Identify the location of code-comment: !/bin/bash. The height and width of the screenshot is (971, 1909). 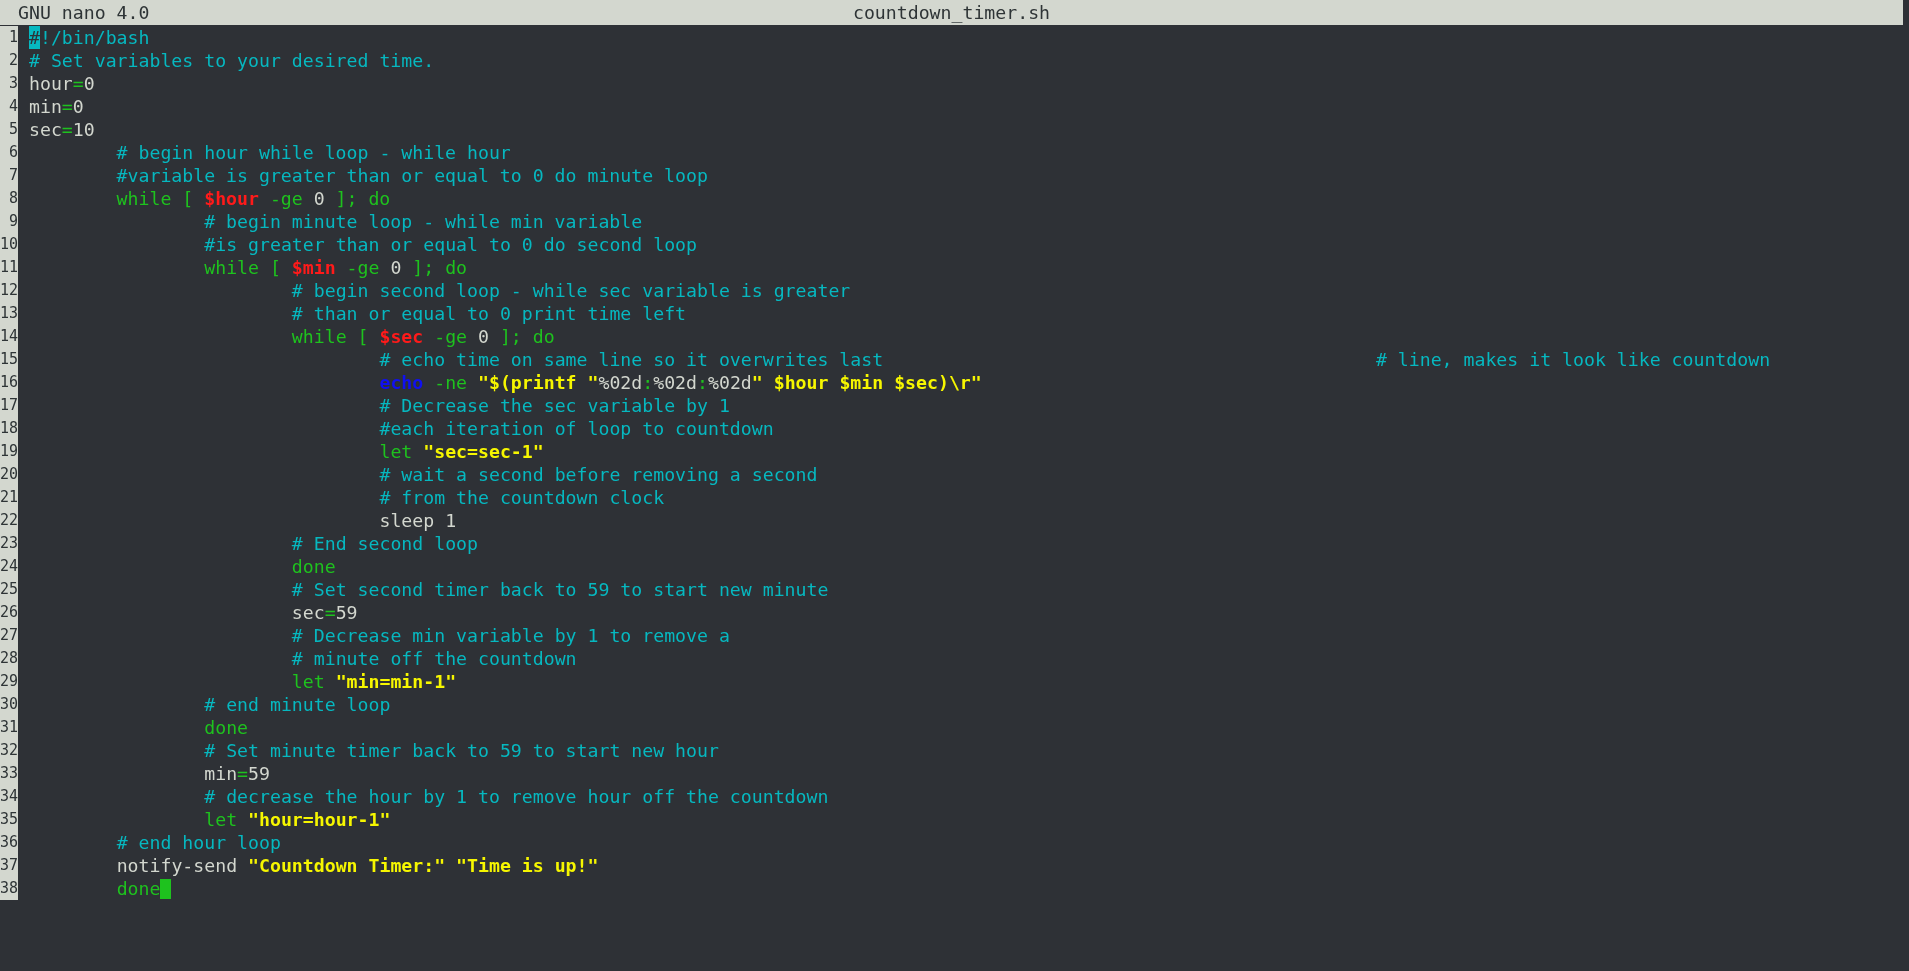
(94, 37).